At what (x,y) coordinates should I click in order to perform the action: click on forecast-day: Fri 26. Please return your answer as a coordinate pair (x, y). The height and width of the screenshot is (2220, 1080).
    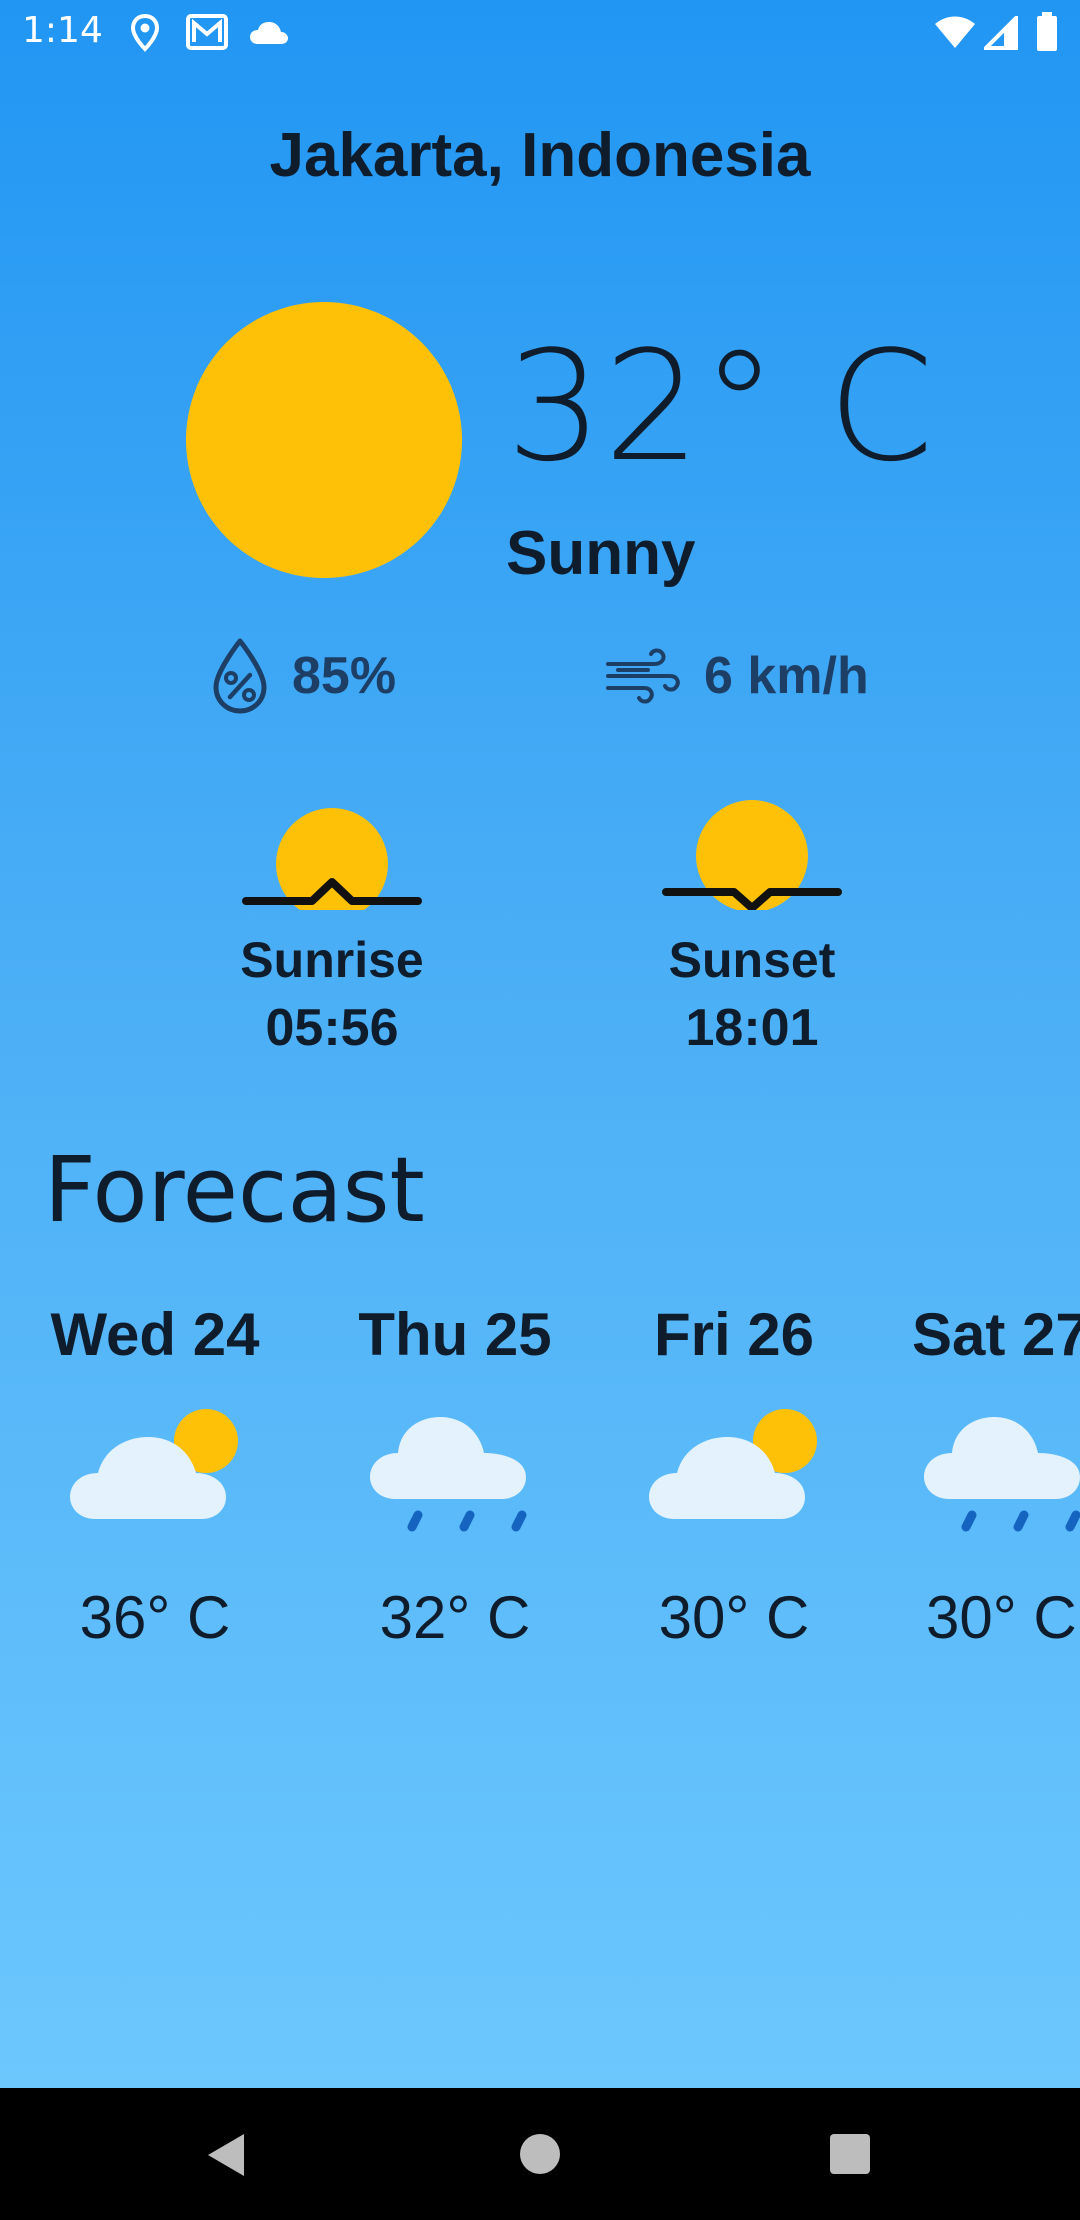
    Looking at the image, I should click on (734, 1334).